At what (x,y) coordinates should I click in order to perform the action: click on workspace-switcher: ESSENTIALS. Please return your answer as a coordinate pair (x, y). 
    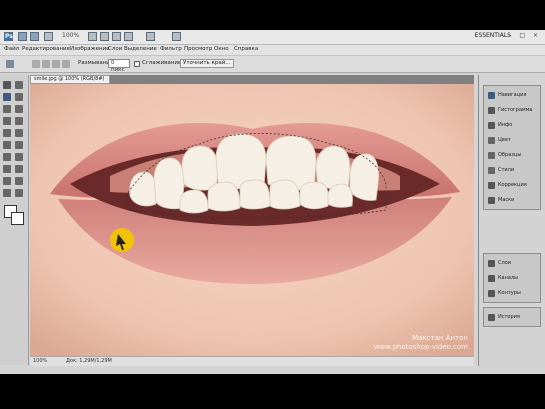
    Looking at the image, I should click on (493, 35).